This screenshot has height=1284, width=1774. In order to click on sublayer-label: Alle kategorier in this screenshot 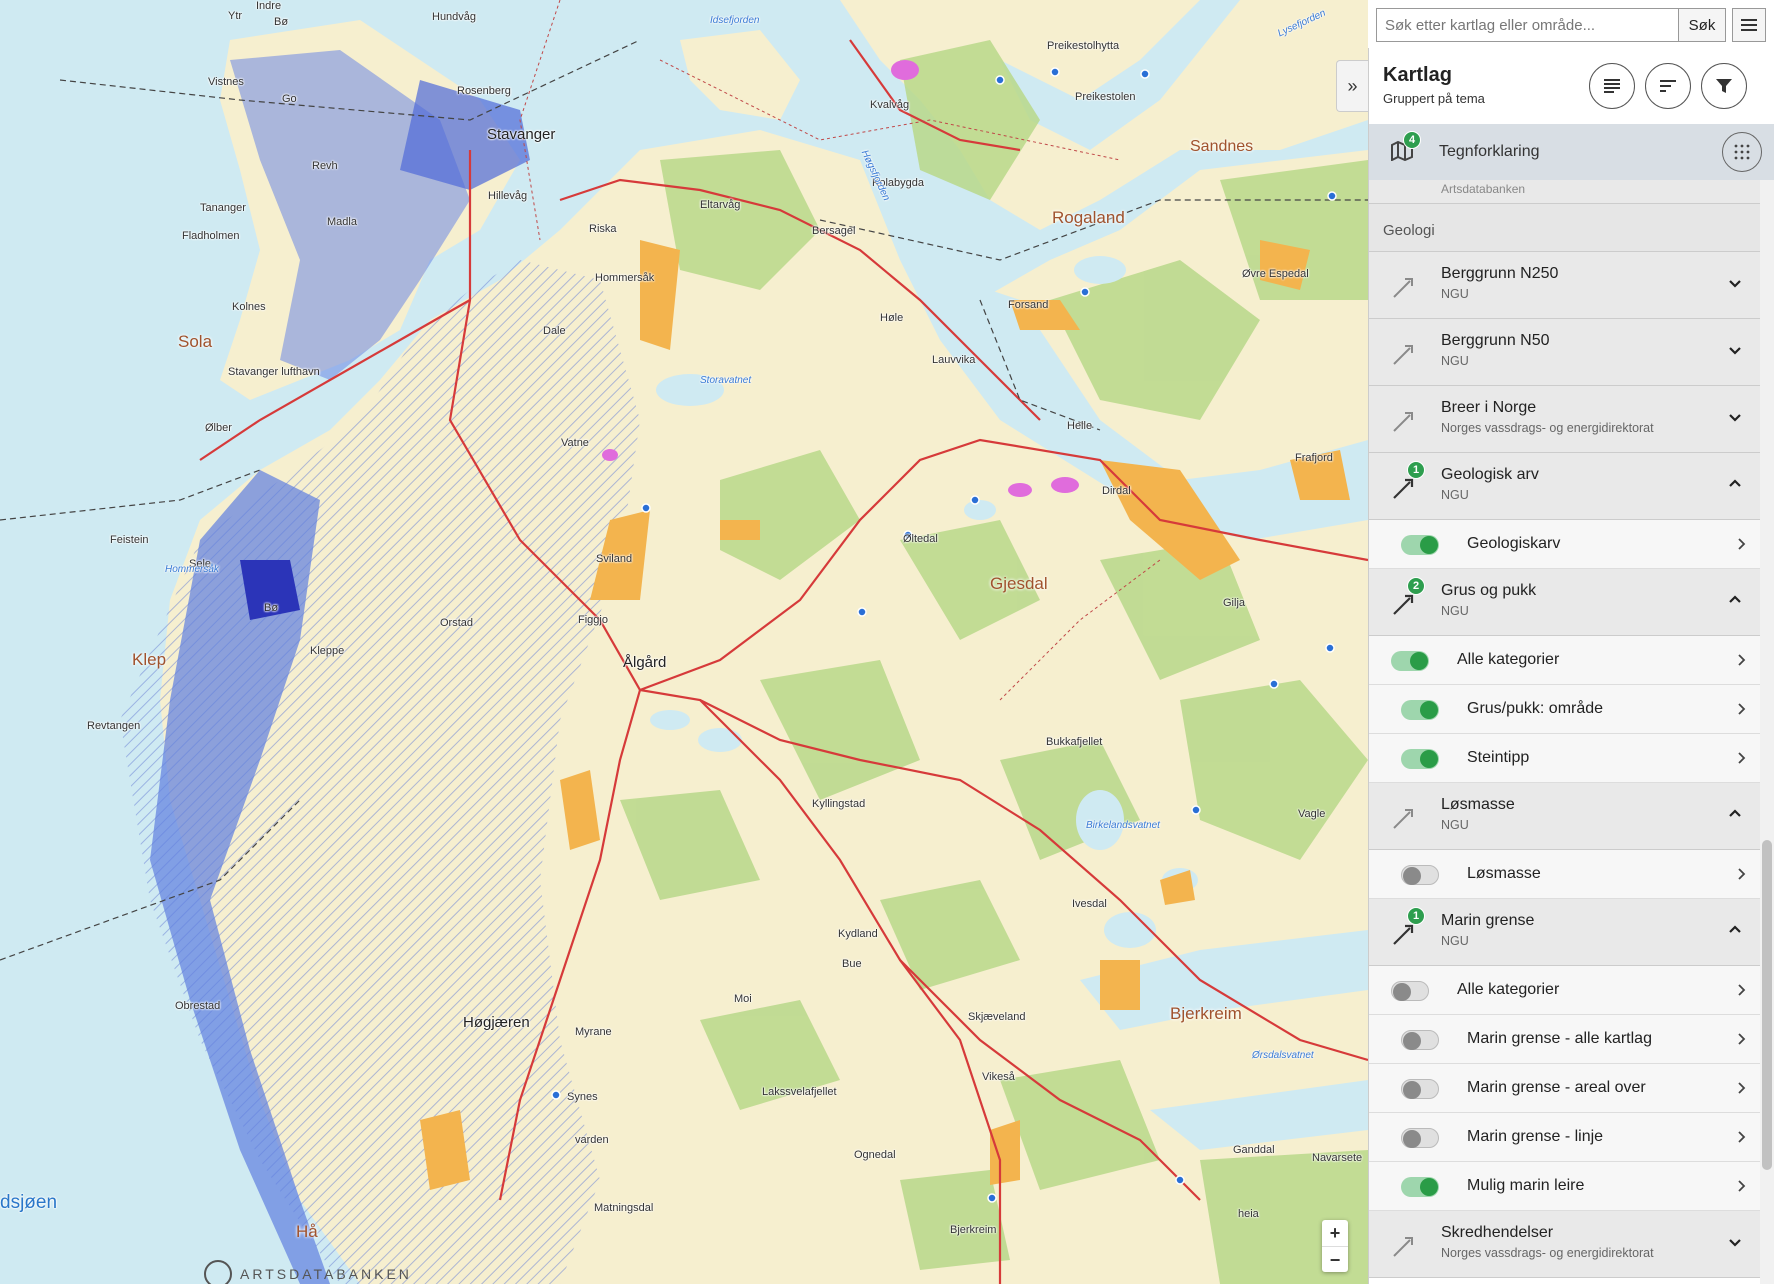, I will do `click(1508, 989)`.